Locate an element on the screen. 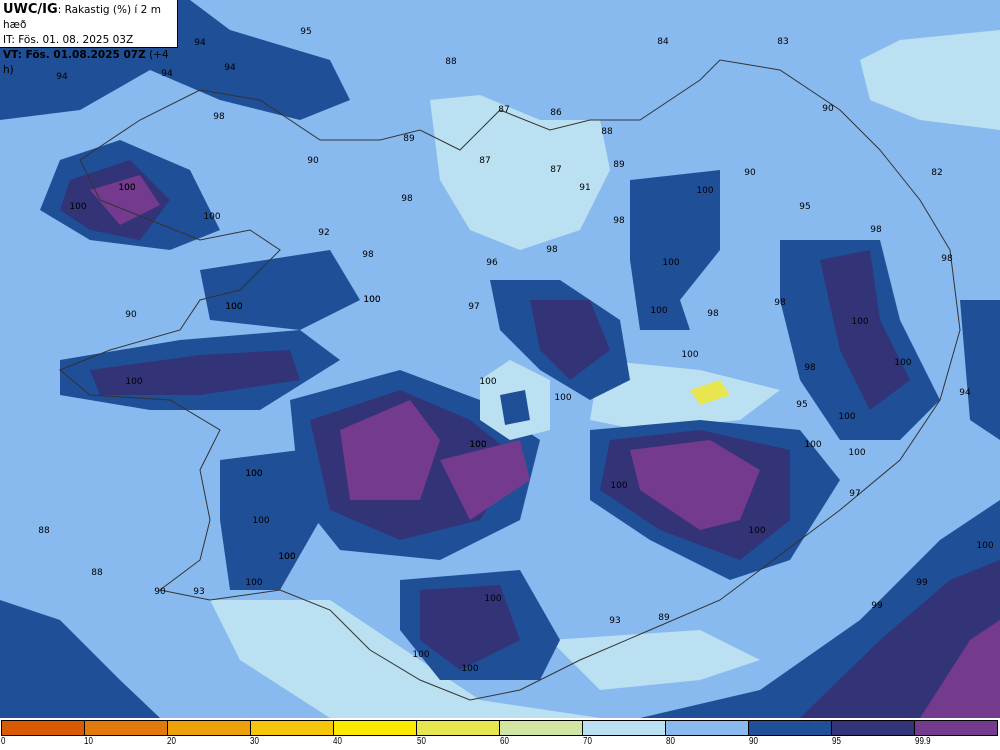 This screenshot has width=1000, height=750. legend-tick-label: 80 is located at coordinates (670, 741).